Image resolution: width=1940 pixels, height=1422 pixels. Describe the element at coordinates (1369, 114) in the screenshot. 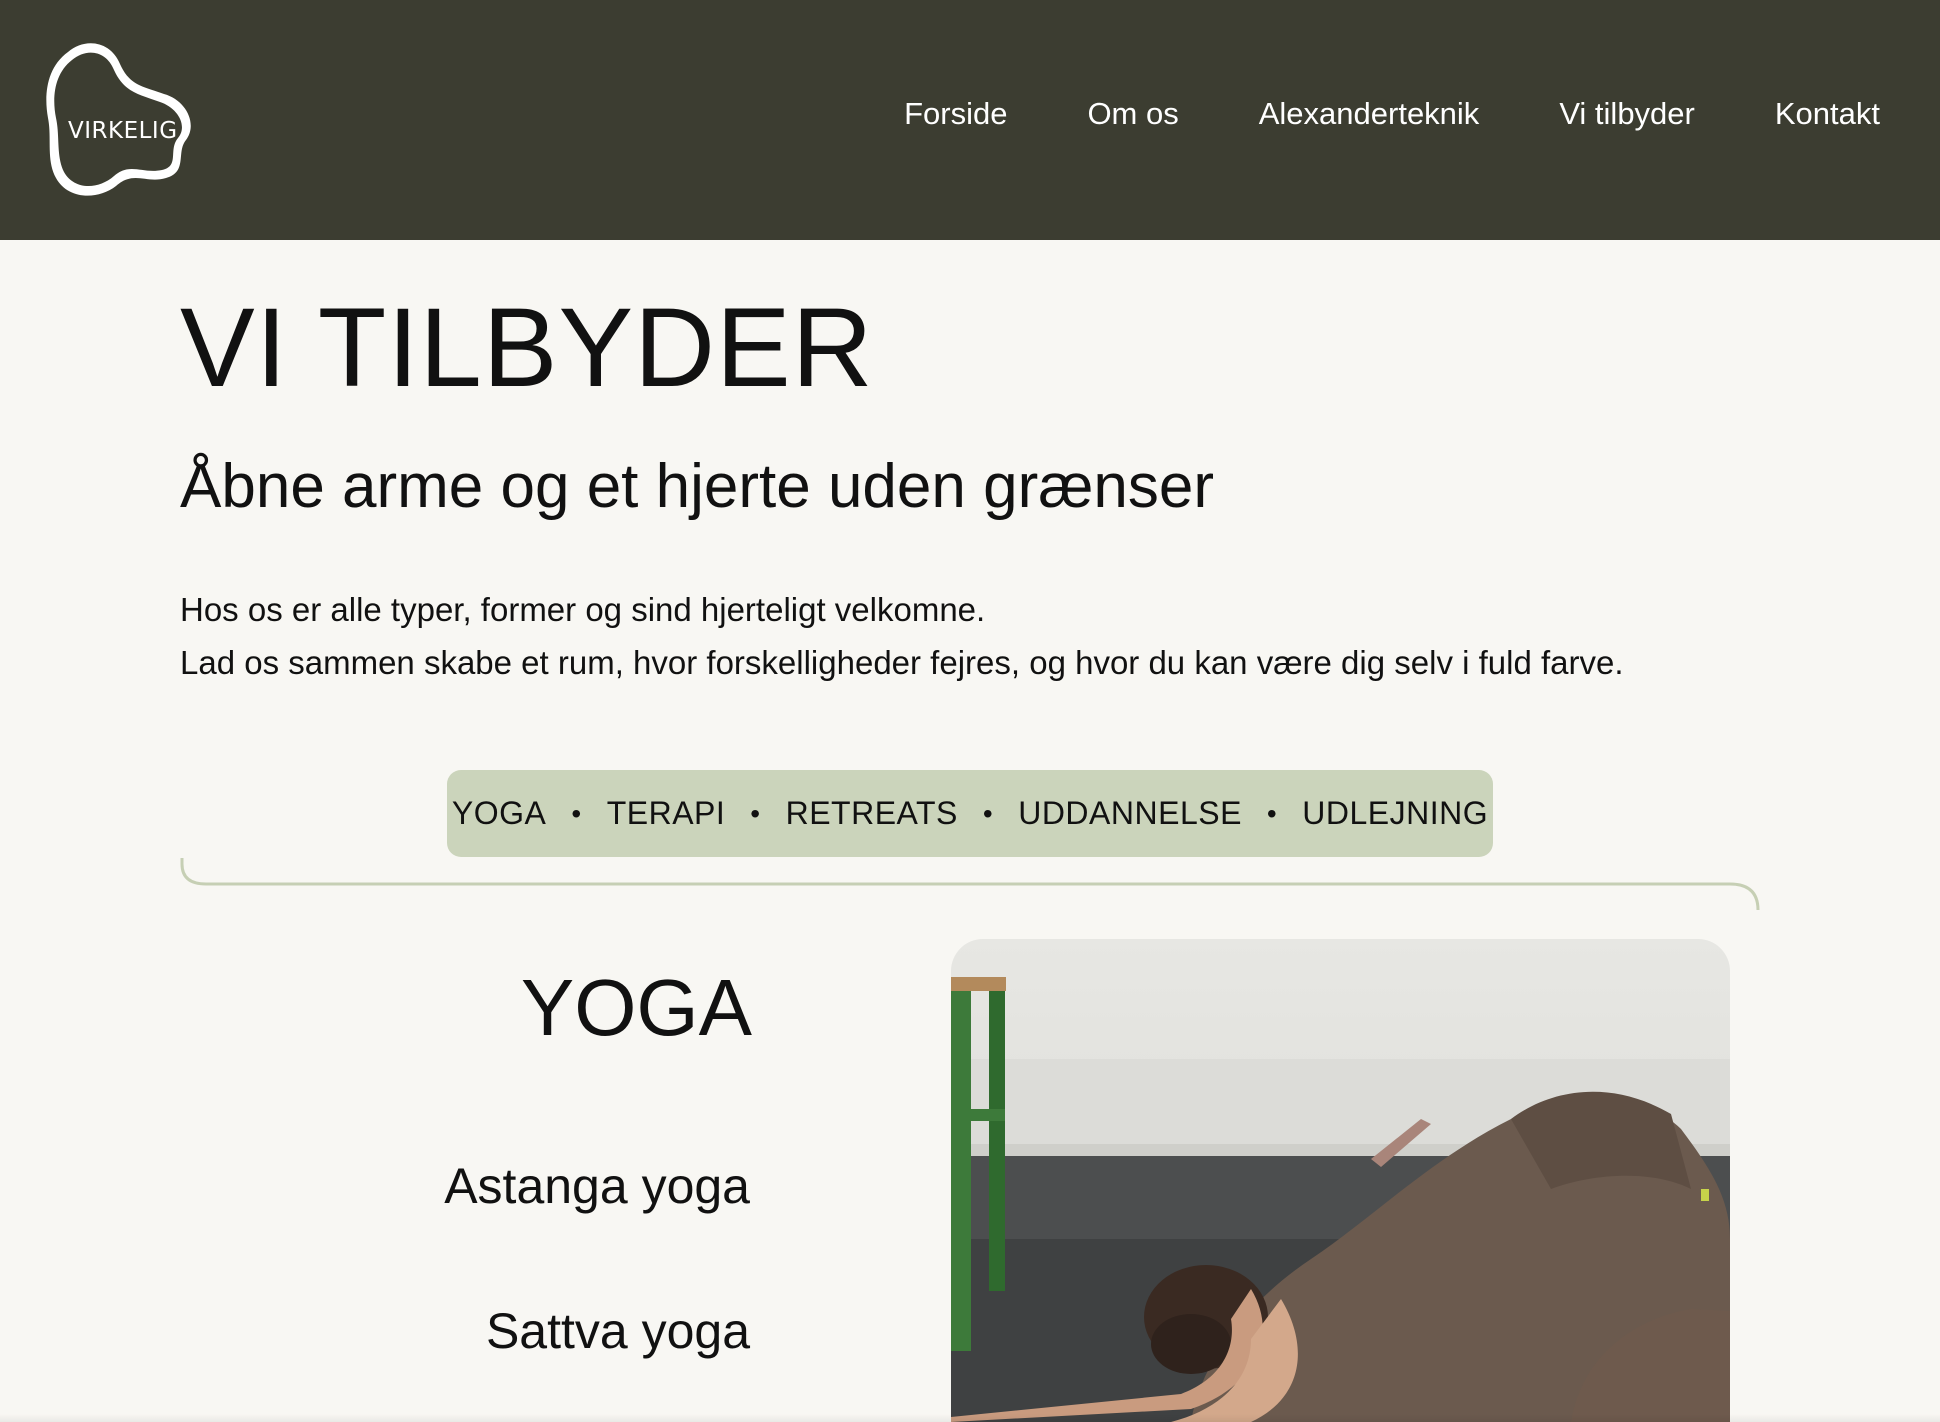

I see `nav-item-alexanderteknik: Alexanderteknik` at that location.